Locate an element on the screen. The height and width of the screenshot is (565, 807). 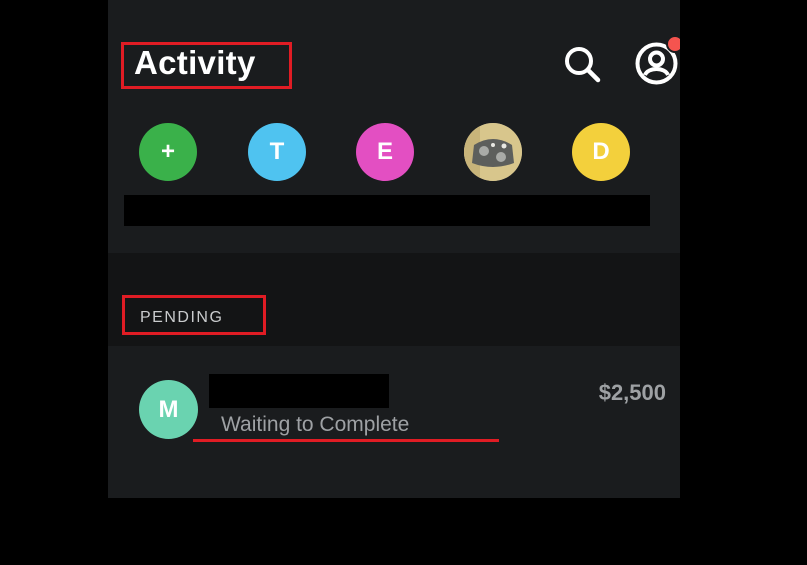
contact-avatar-t: T is located at coordinates (277, 152).